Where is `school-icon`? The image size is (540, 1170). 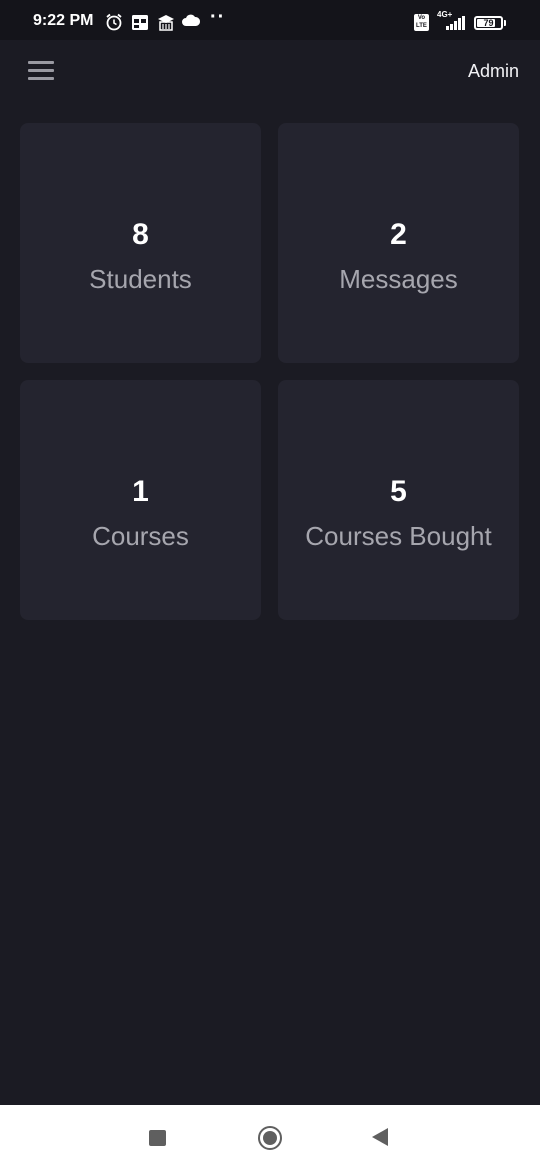
school-icon is located at coordinates (166, 24).